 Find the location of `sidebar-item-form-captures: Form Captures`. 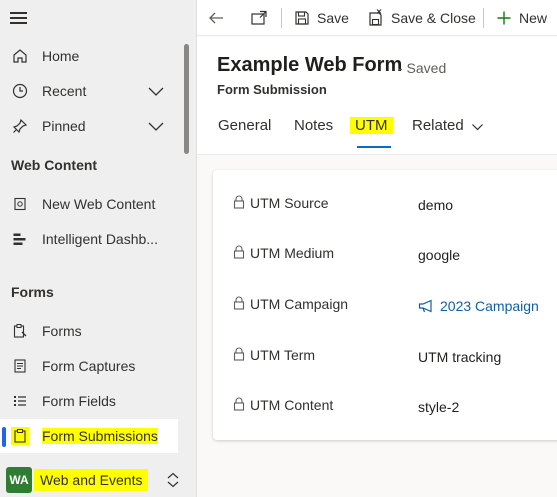

sidebar-item-form-captures: Form Captures is located at coordinates (98, 366).